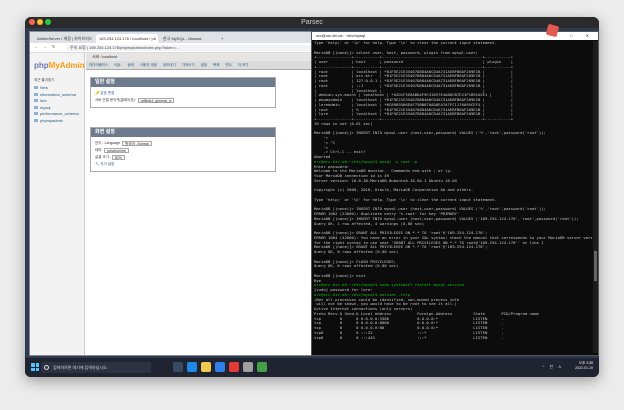 Image resolution: width=624 pixels, height=410 pixels. What do you see at coordinates (206, 367) in the screenshot?
I see `file-explorer-icon` at bounding box center [206, 367].